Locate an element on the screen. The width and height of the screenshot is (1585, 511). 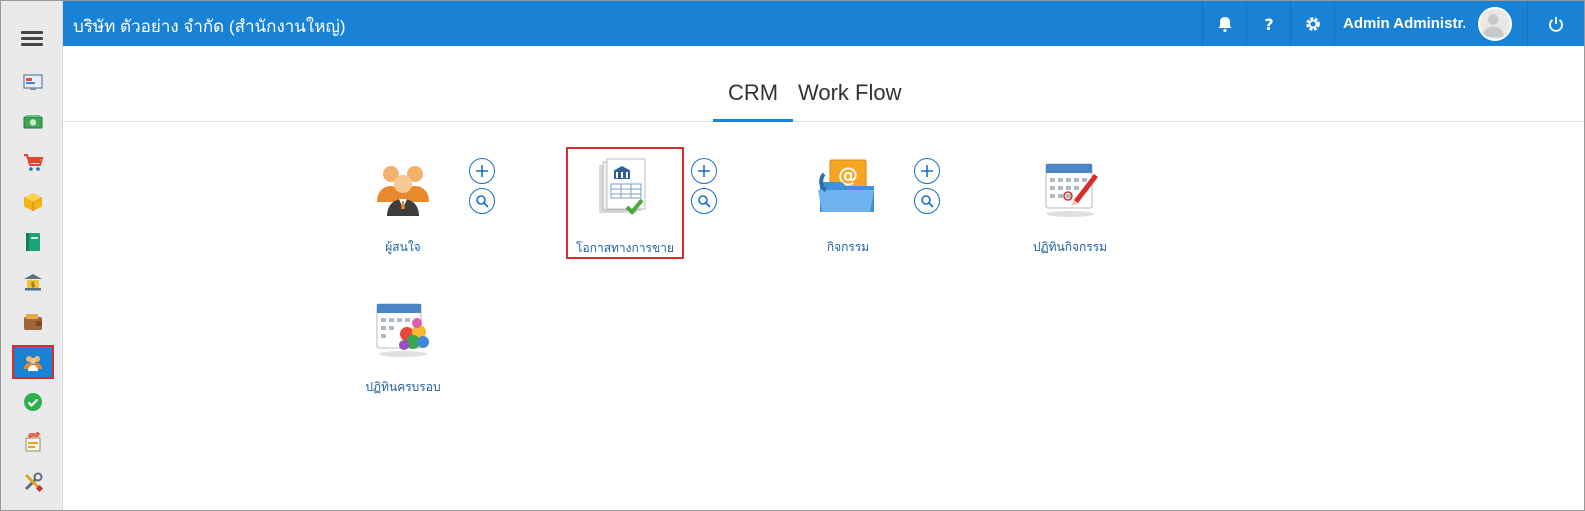
book-icon is located at coordinates (33, 242).